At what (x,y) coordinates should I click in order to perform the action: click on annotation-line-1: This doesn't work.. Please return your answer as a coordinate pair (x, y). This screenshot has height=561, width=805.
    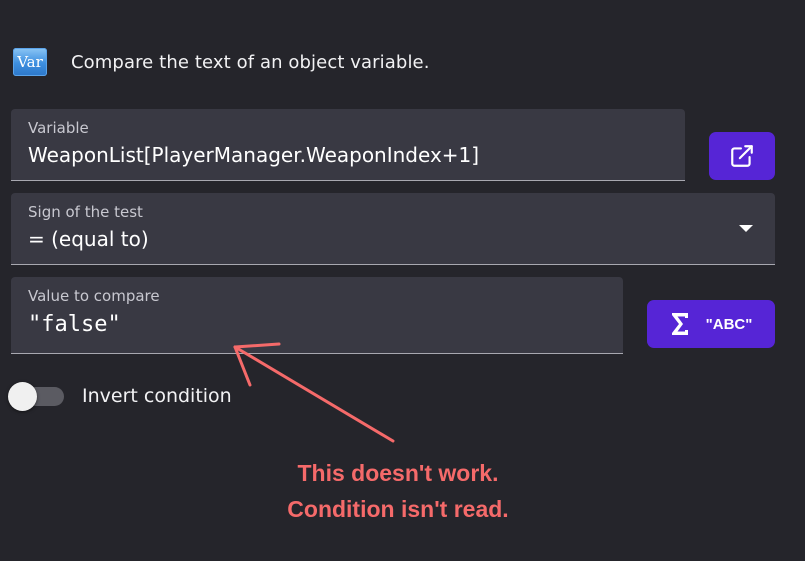
    Looking at the image, I should click on (398, 473).